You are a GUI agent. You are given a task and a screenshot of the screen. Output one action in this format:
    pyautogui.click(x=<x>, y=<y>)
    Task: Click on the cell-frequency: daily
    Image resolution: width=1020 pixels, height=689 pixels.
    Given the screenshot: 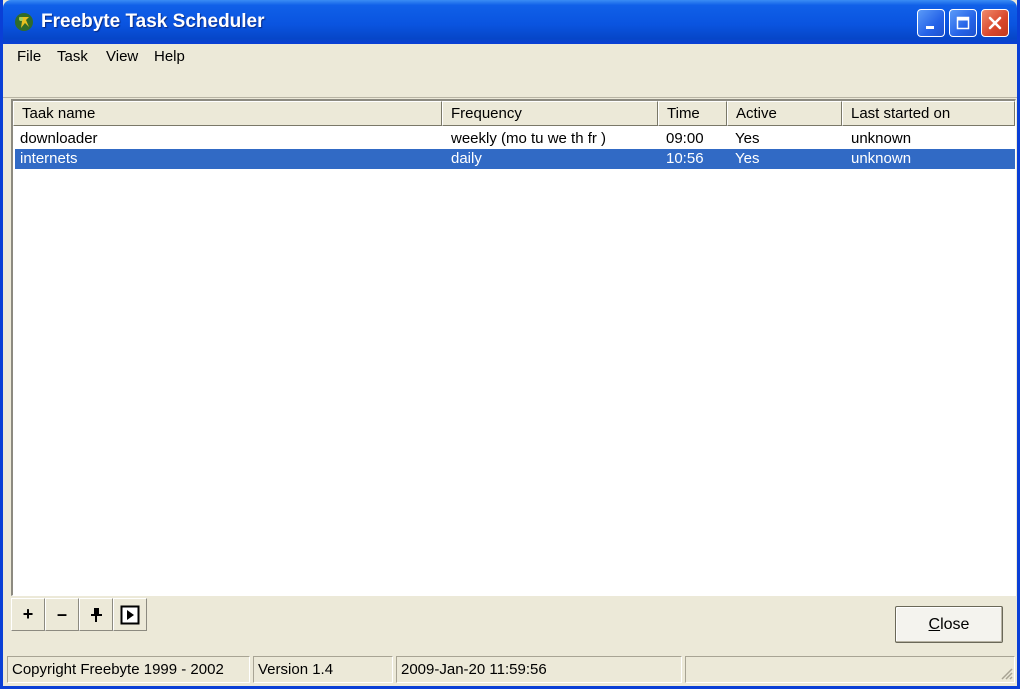 What is the action you would take?
    pyautogui.click(x=466, y=158)
    